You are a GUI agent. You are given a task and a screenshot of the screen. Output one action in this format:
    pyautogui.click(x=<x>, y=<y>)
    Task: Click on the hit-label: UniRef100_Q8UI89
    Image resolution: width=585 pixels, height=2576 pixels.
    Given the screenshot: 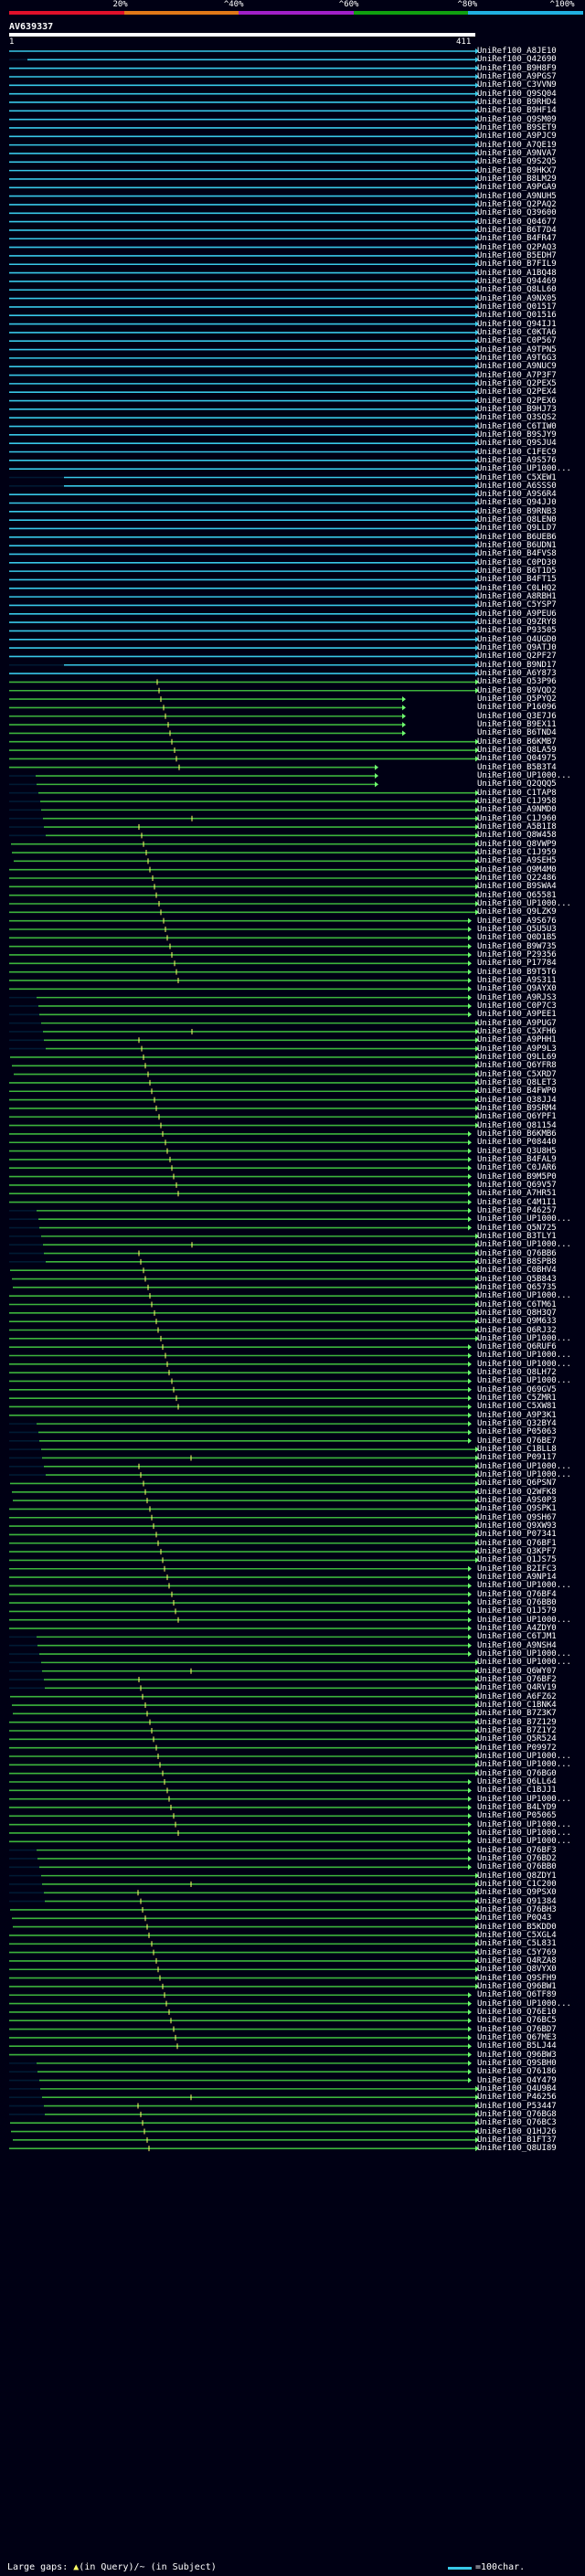 What is the action you would take?
    pyautogui.click(x=530, y=2149)
    